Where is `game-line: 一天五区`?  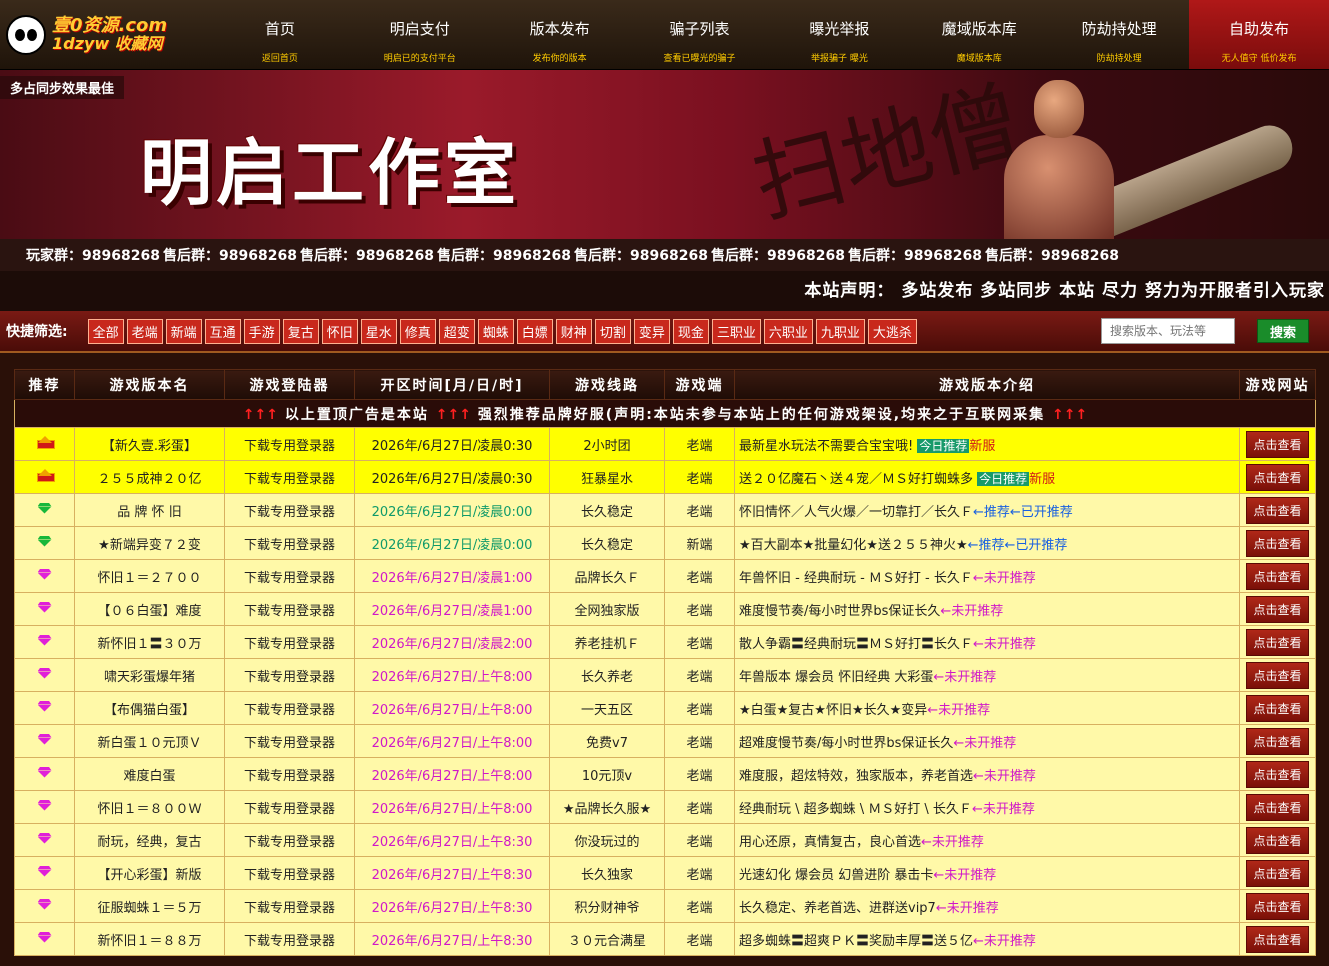
game-line: 一天五区 is located at coordinates (607, 708).